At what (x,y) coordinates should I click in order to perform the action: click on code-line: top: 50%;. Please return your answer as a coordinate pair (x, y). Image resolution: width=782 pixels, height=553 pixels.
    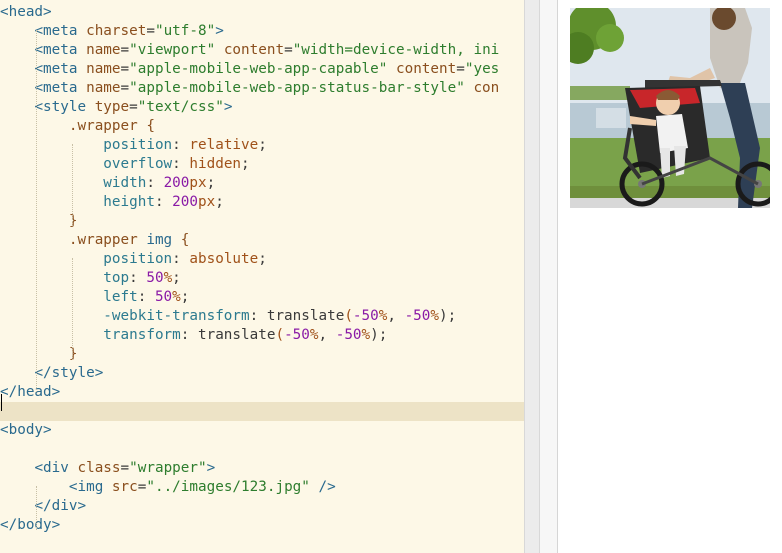
    Looking at the image, I should click on (262, 278).